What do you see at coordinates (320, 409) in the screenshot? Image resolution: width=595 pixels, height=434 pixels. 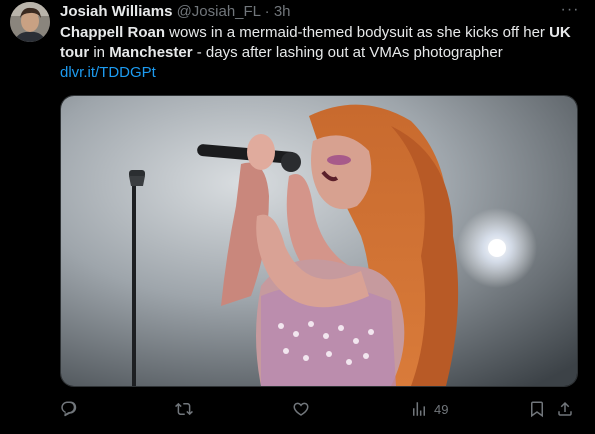 I see `tweet-actions: 49` at bounding box center [320, 409].